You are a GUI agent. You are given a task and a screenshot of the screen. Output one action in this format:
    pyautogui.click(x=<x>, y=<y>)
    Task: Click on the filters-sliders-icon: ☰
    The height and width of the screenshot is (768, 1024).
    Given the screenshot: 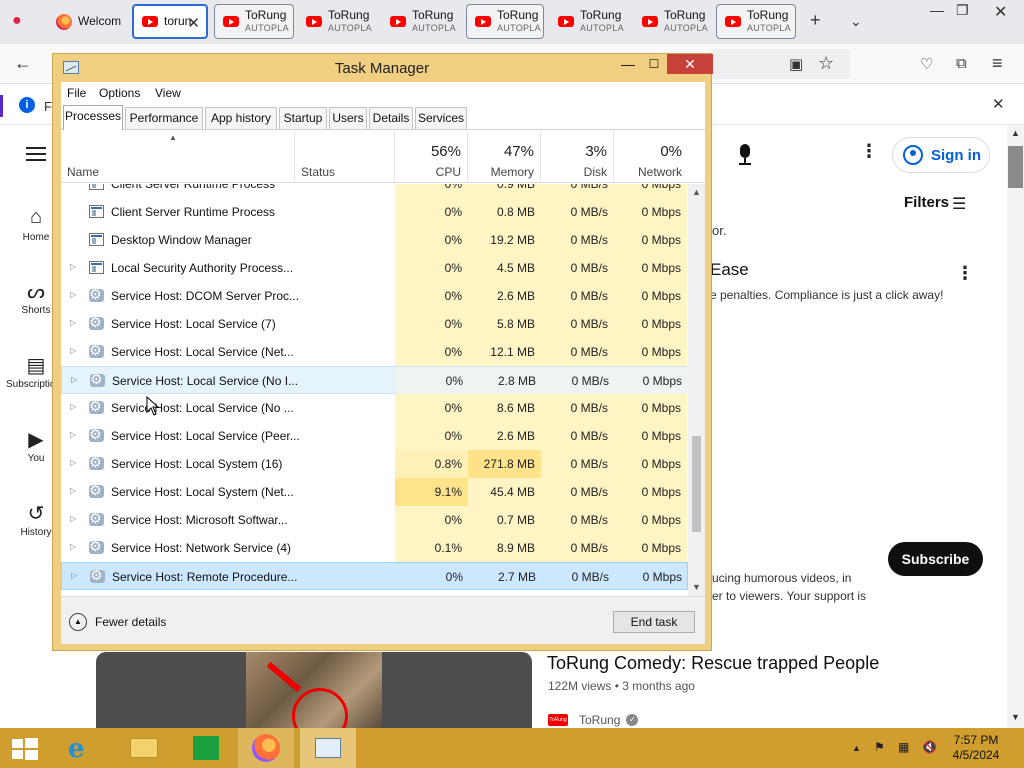 What is the action you would take?
    pyautogui.click(x=959, y=204)
    